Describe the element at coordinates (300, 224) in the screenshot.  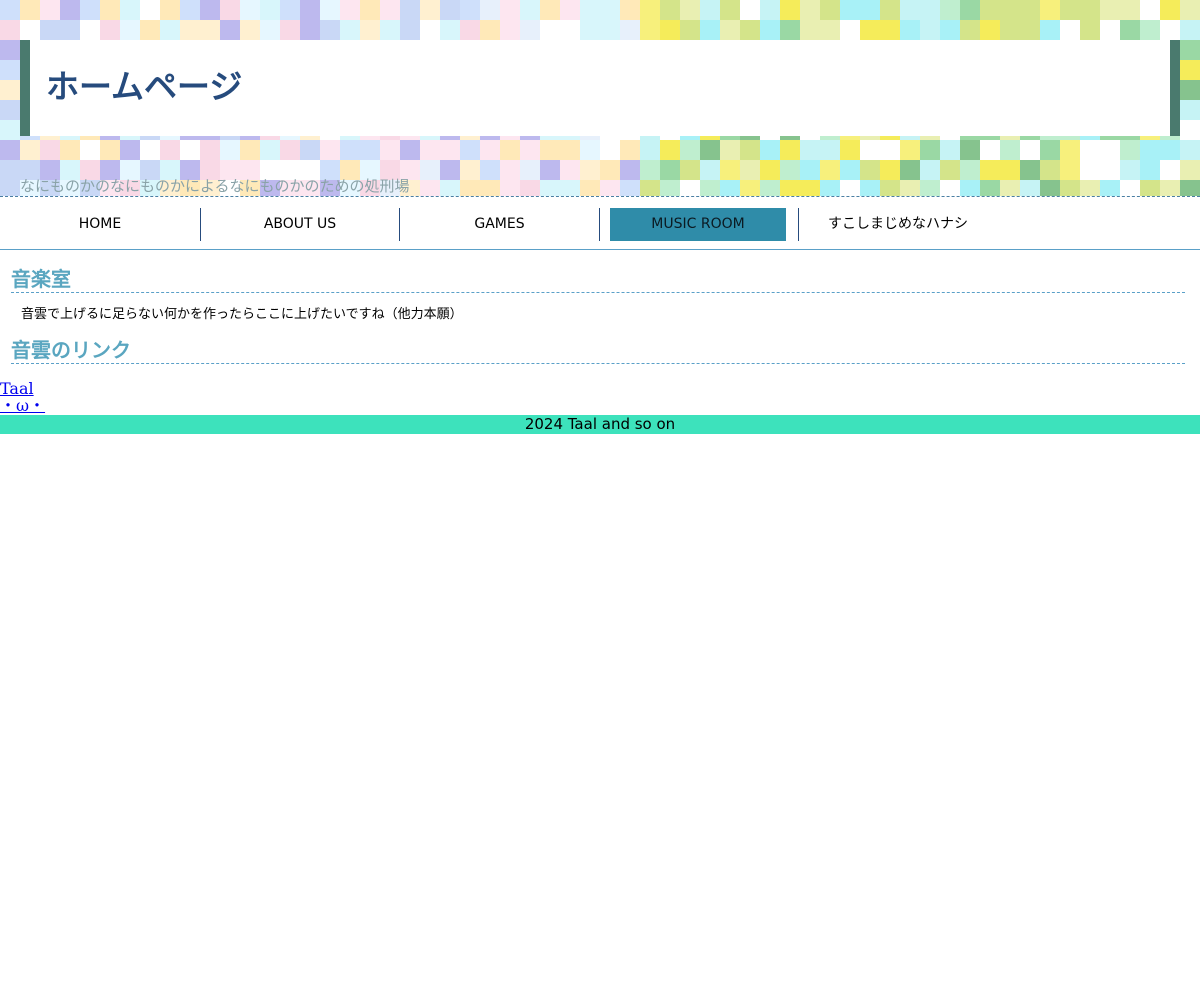
I see `nav-item-about-us: ABOUT US` at that location.